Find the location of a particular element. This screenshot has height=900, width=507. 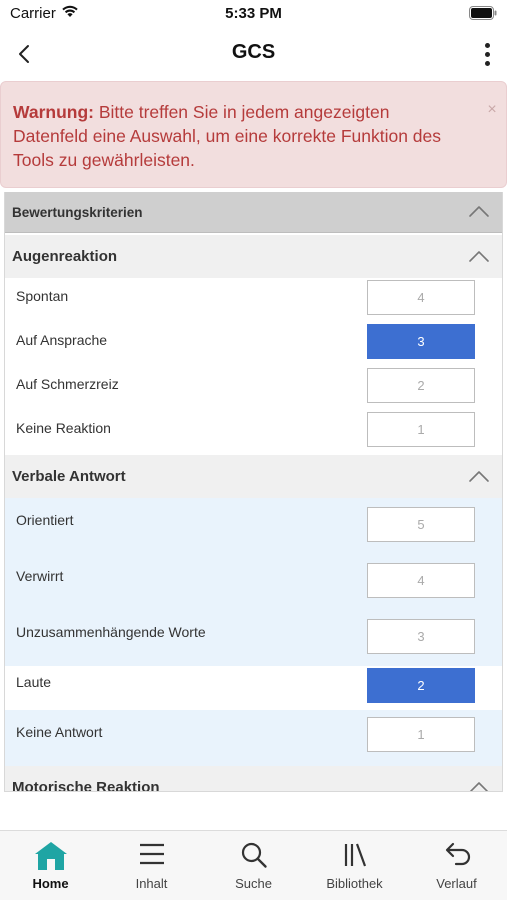

alert-close-button: × is located at coordinates (492, 110).